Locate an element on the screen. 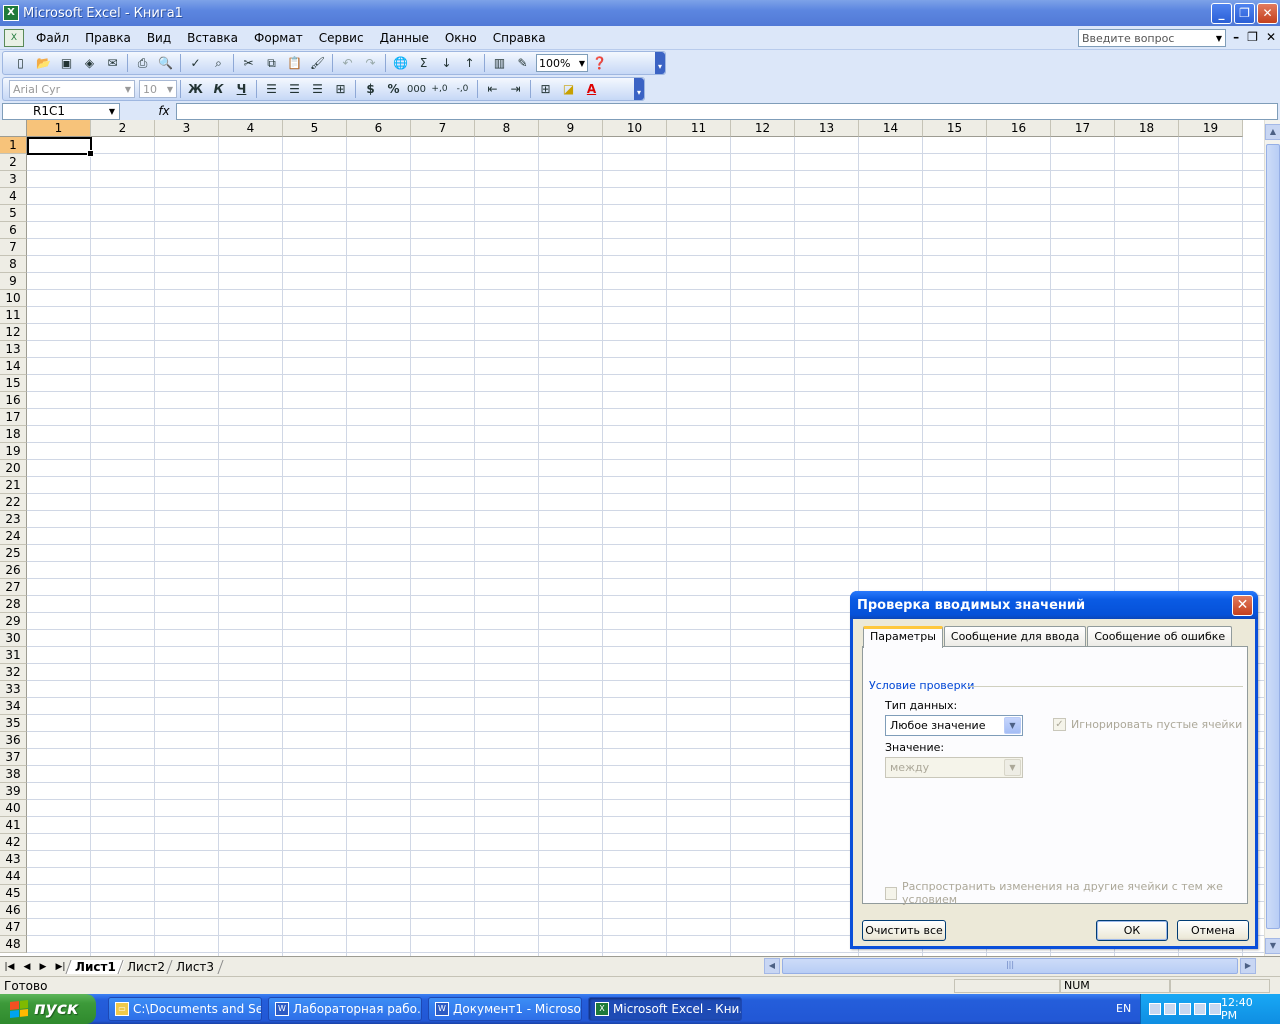 The image size is (1280, 1024). row-header: 38 is located at coordinates (13, 774).